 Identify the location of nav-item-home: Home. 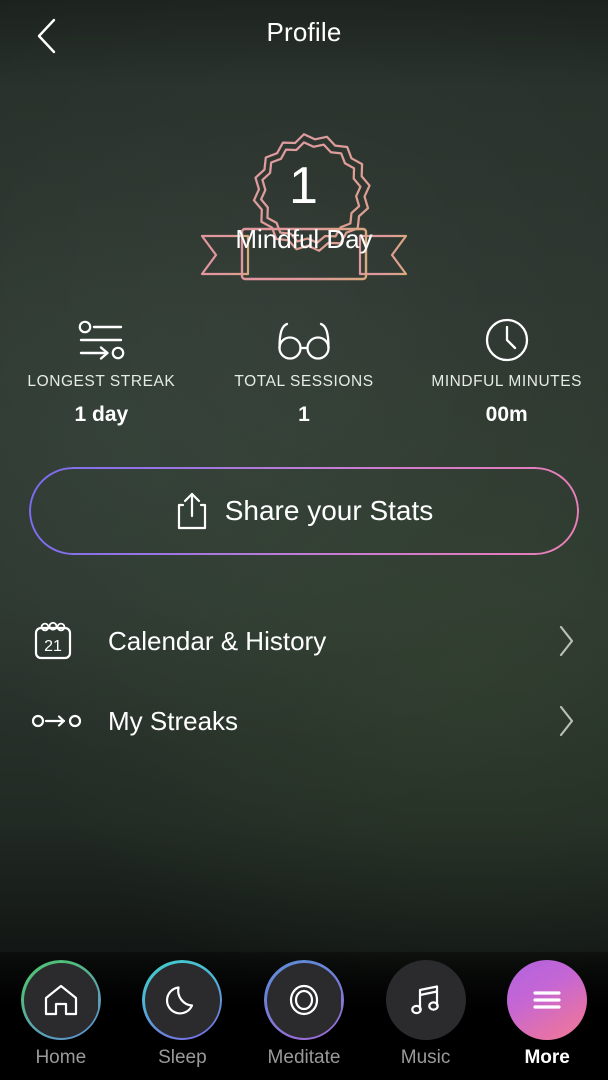
(61, 1014).